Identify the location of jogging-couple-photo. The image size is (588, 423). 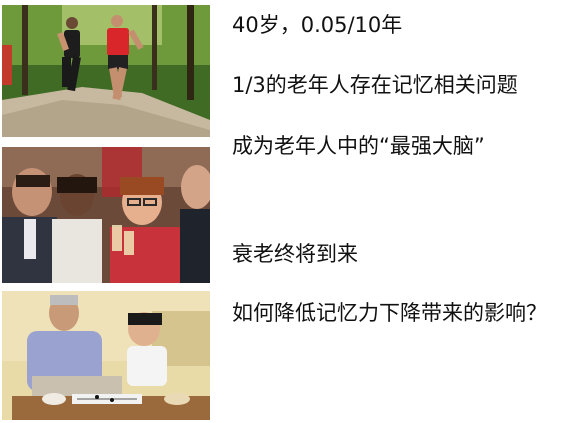
(106, 71).